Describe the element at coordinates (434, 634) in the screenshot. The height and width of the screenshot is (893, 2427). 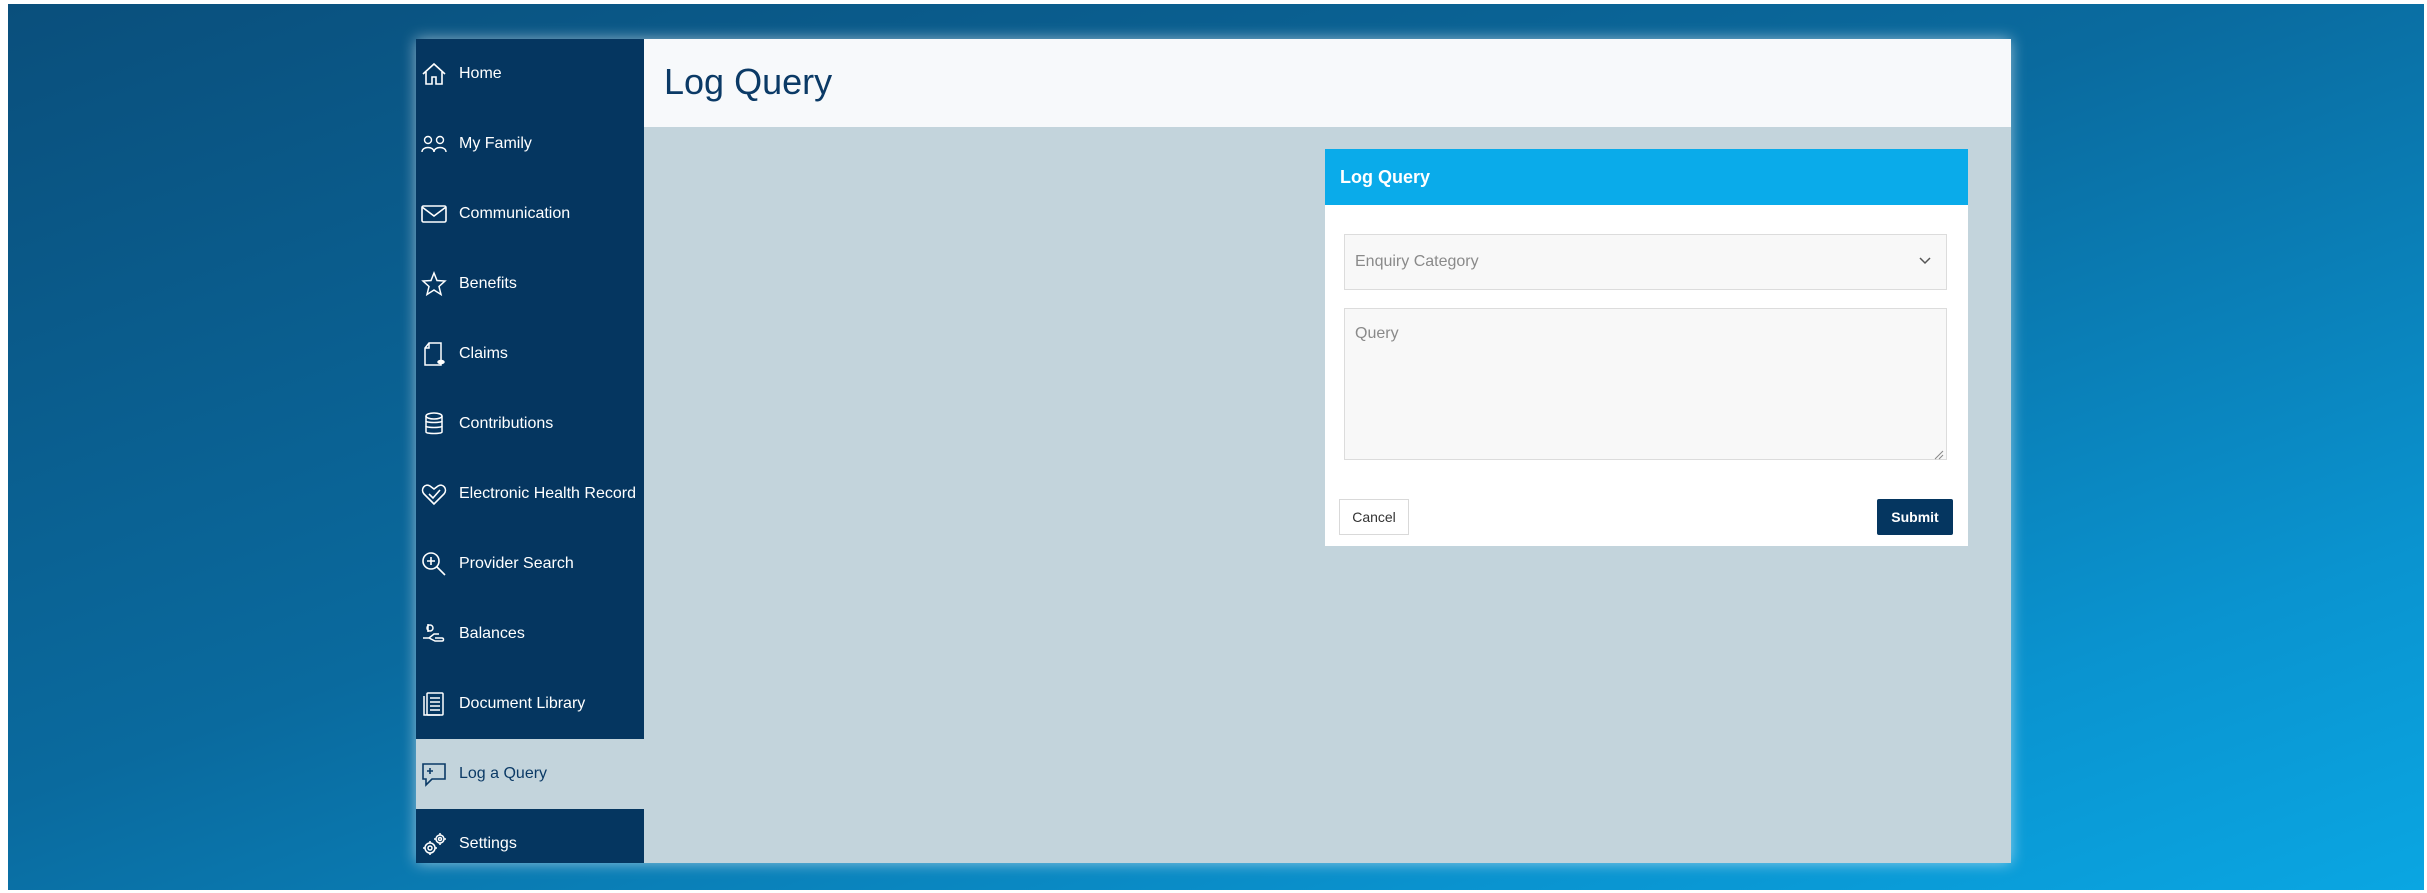
I see `hand-coins-icon` at that location.